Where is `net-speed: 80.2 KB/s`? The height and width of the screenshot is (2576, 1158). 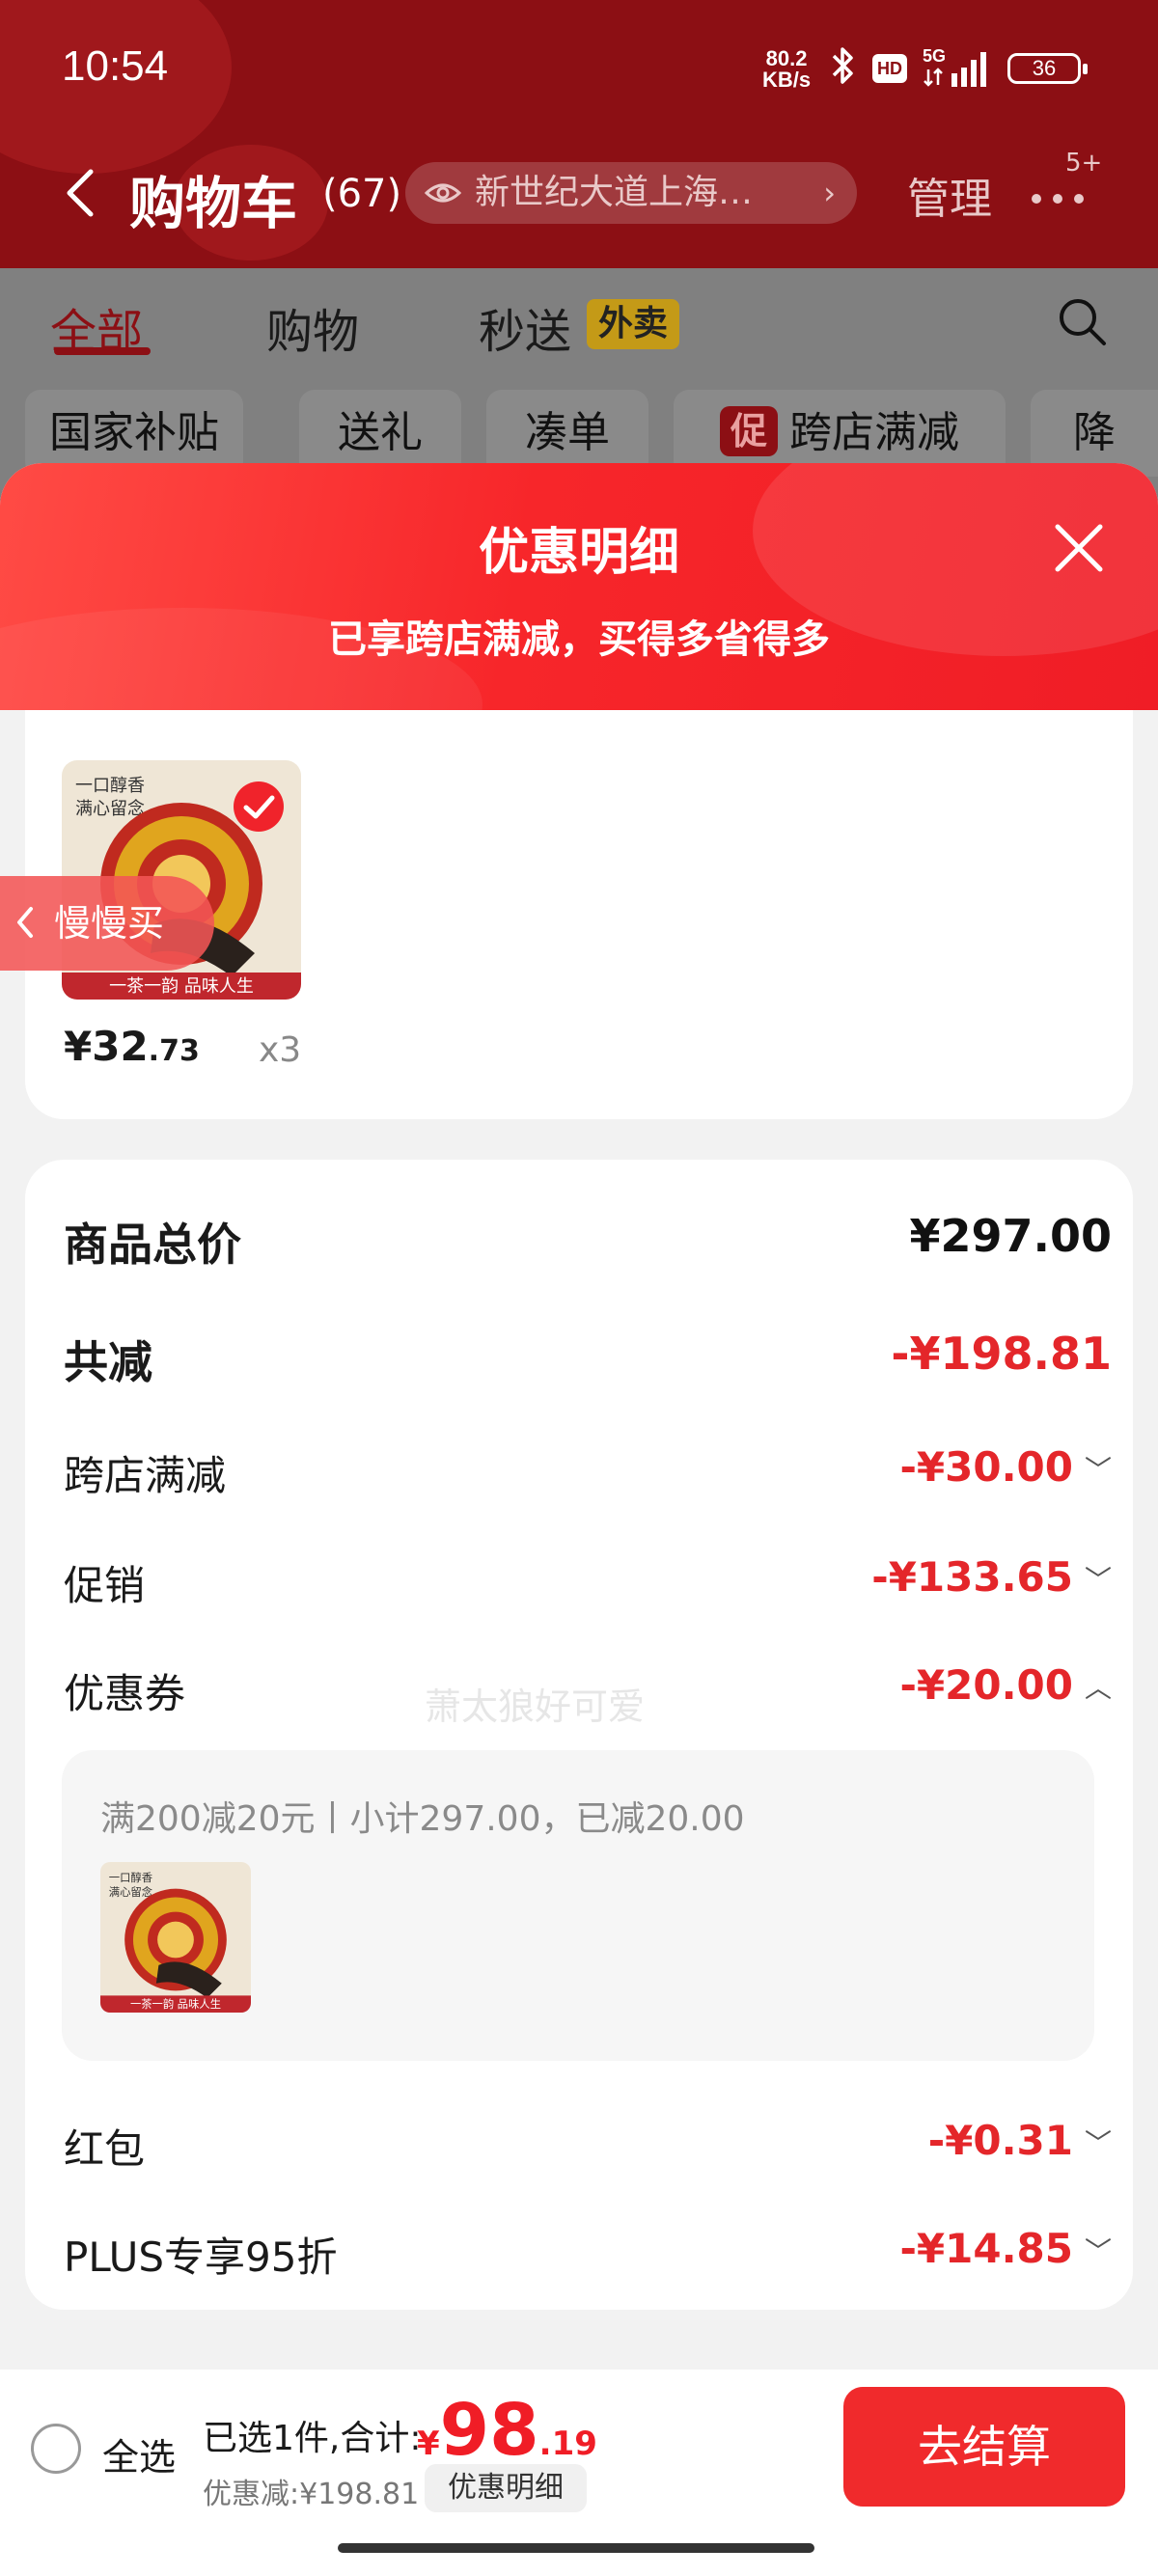
net-speed: 80.2 KB/s is located at coordinates (786, 69).